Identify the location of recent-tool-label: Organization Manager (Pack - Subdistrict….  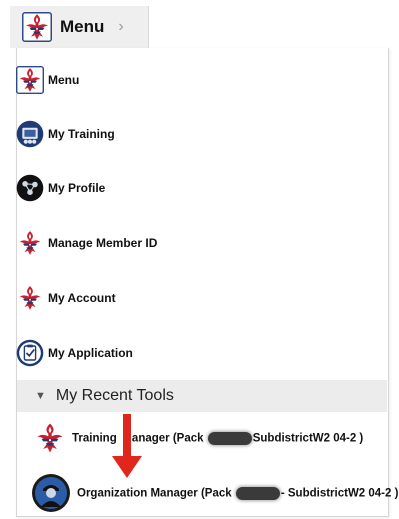
(238, 493).